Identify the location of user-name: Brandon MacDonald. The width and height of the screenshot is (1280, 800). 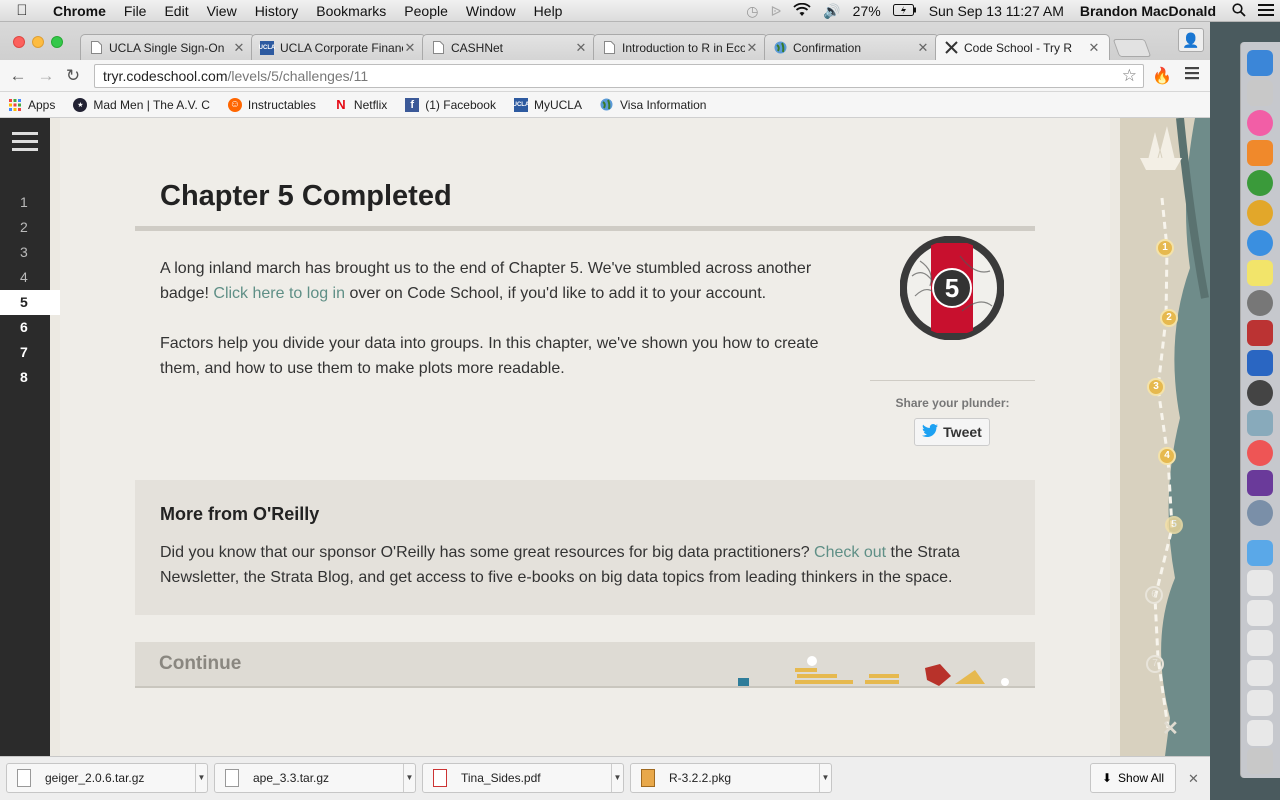
(1148, 11).